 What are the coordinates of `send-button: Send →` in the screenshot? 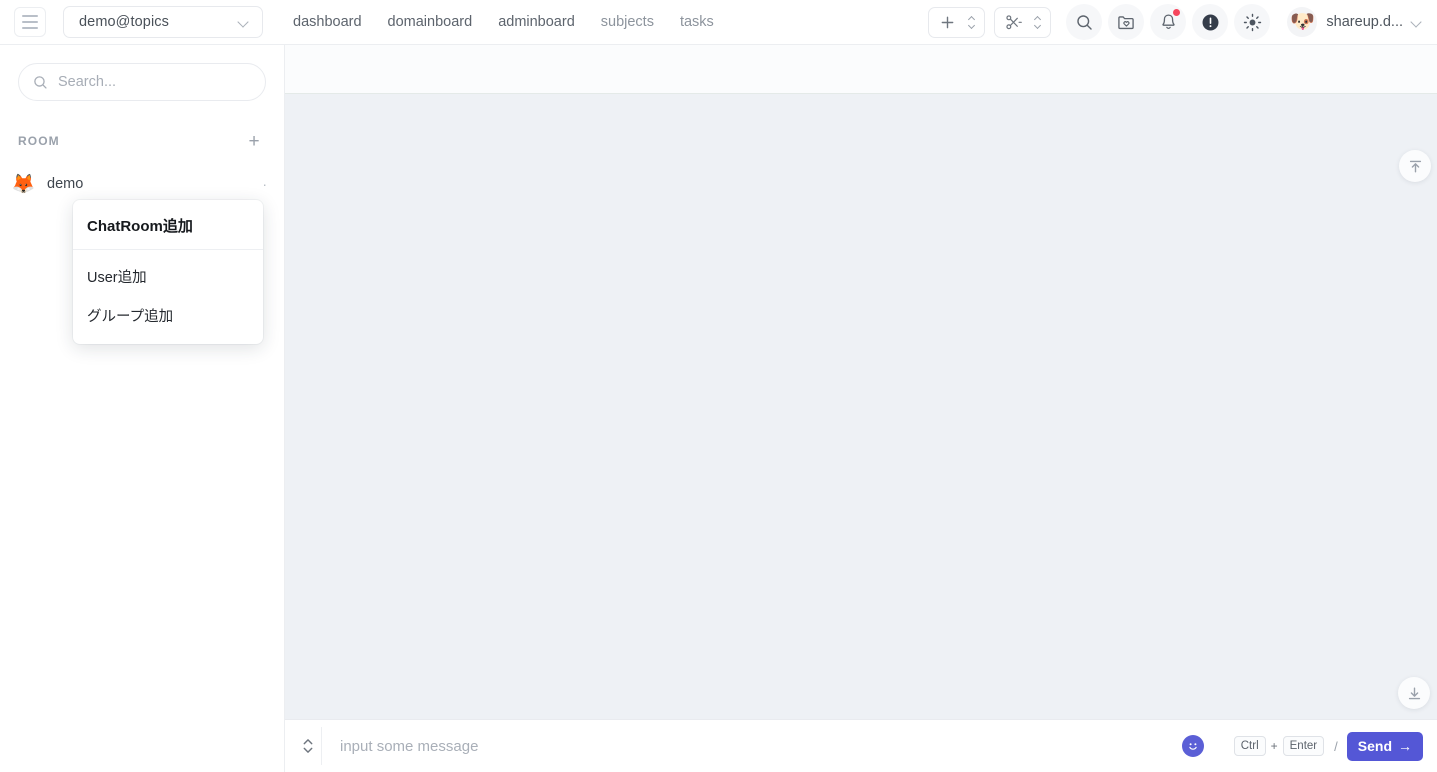 It's located at (1384, 746).